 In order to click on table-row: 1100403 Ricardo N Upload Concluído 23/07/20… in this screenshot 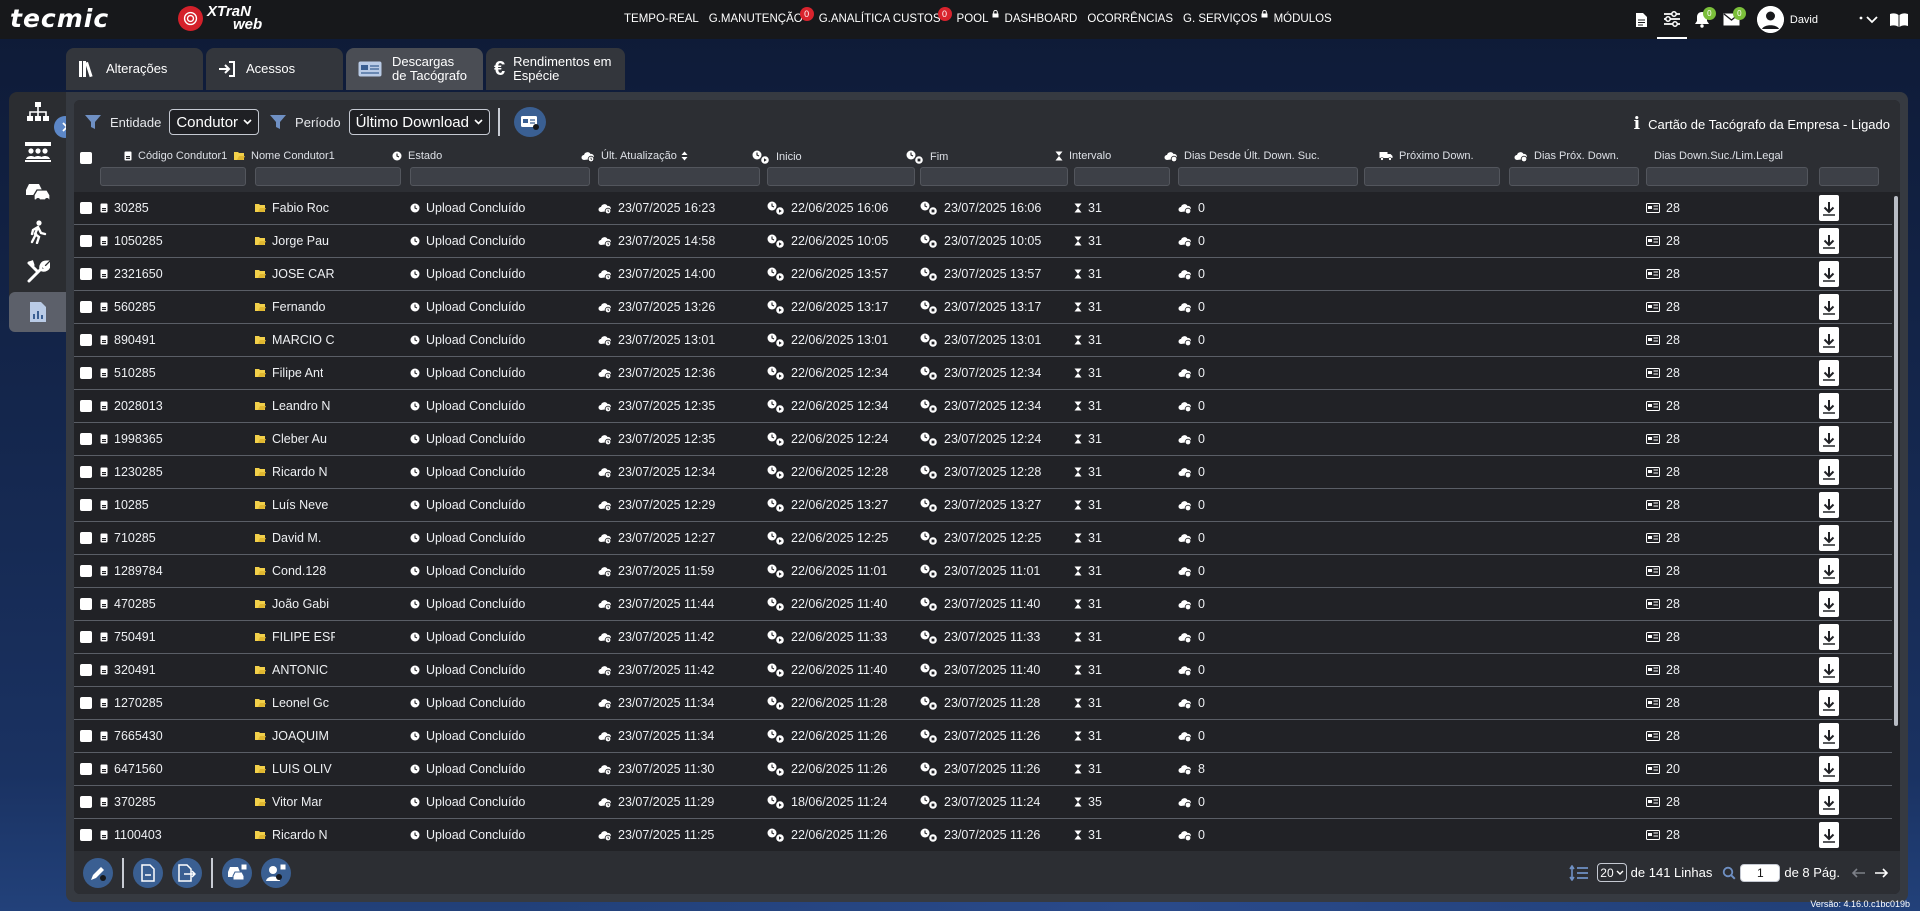, I will do `click(983, 835)`.